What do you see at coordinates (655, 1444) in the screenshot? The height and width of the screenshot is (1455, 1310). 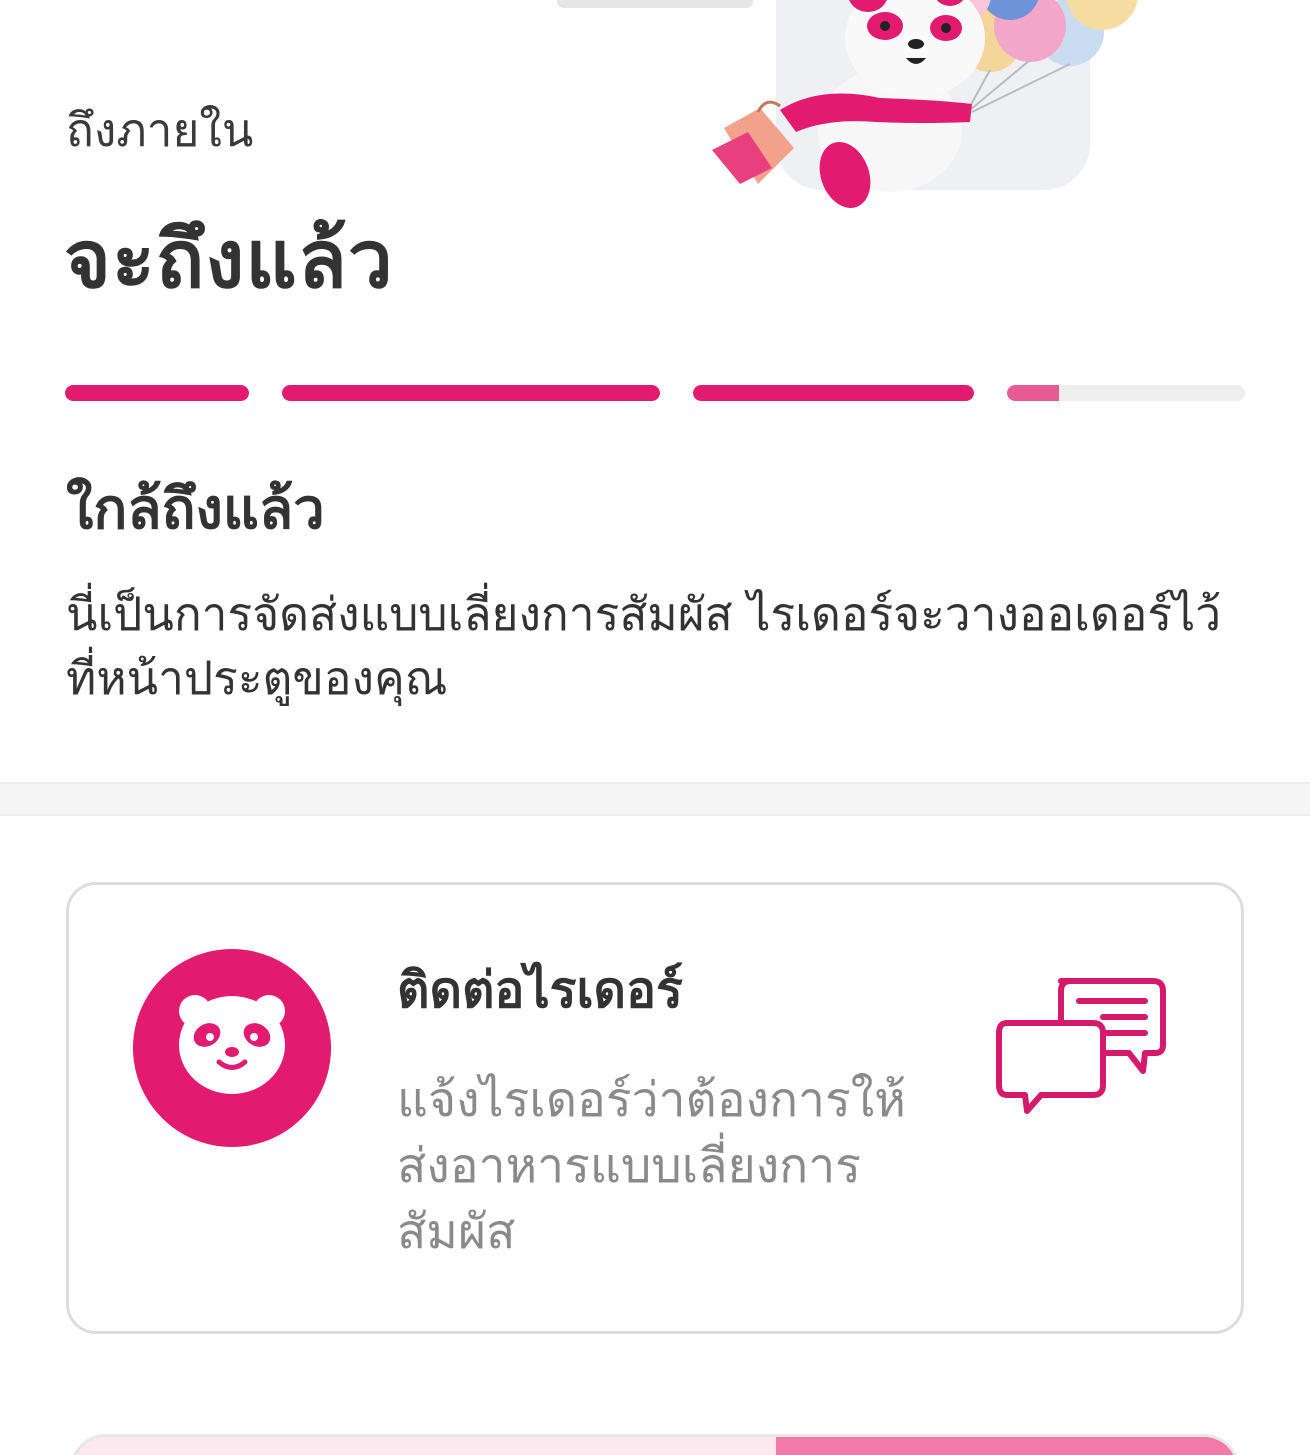 I see `next-card-peek` at bounding box center [655, 1444].